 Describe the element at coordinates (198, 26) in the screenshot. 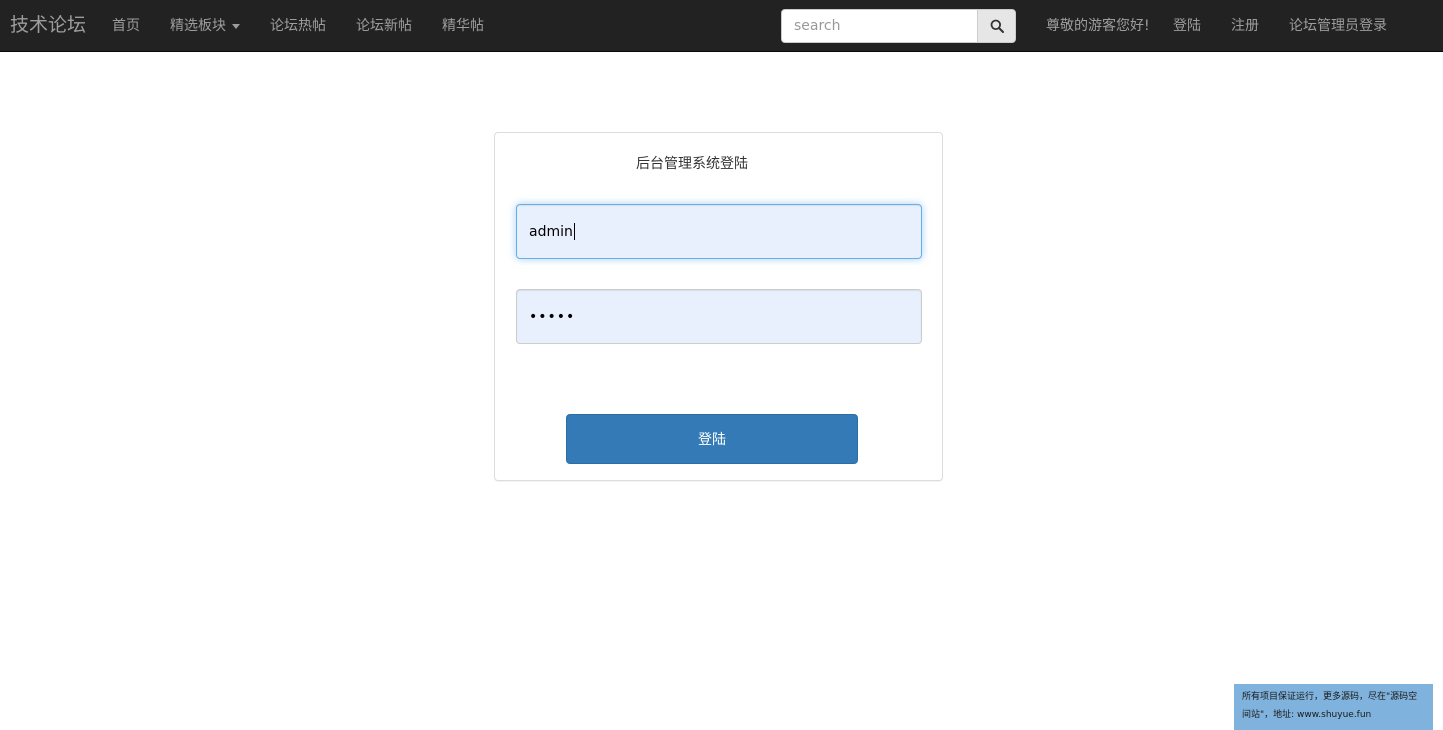

I see `nav-featured-boards-label: 精选板块` at that location.